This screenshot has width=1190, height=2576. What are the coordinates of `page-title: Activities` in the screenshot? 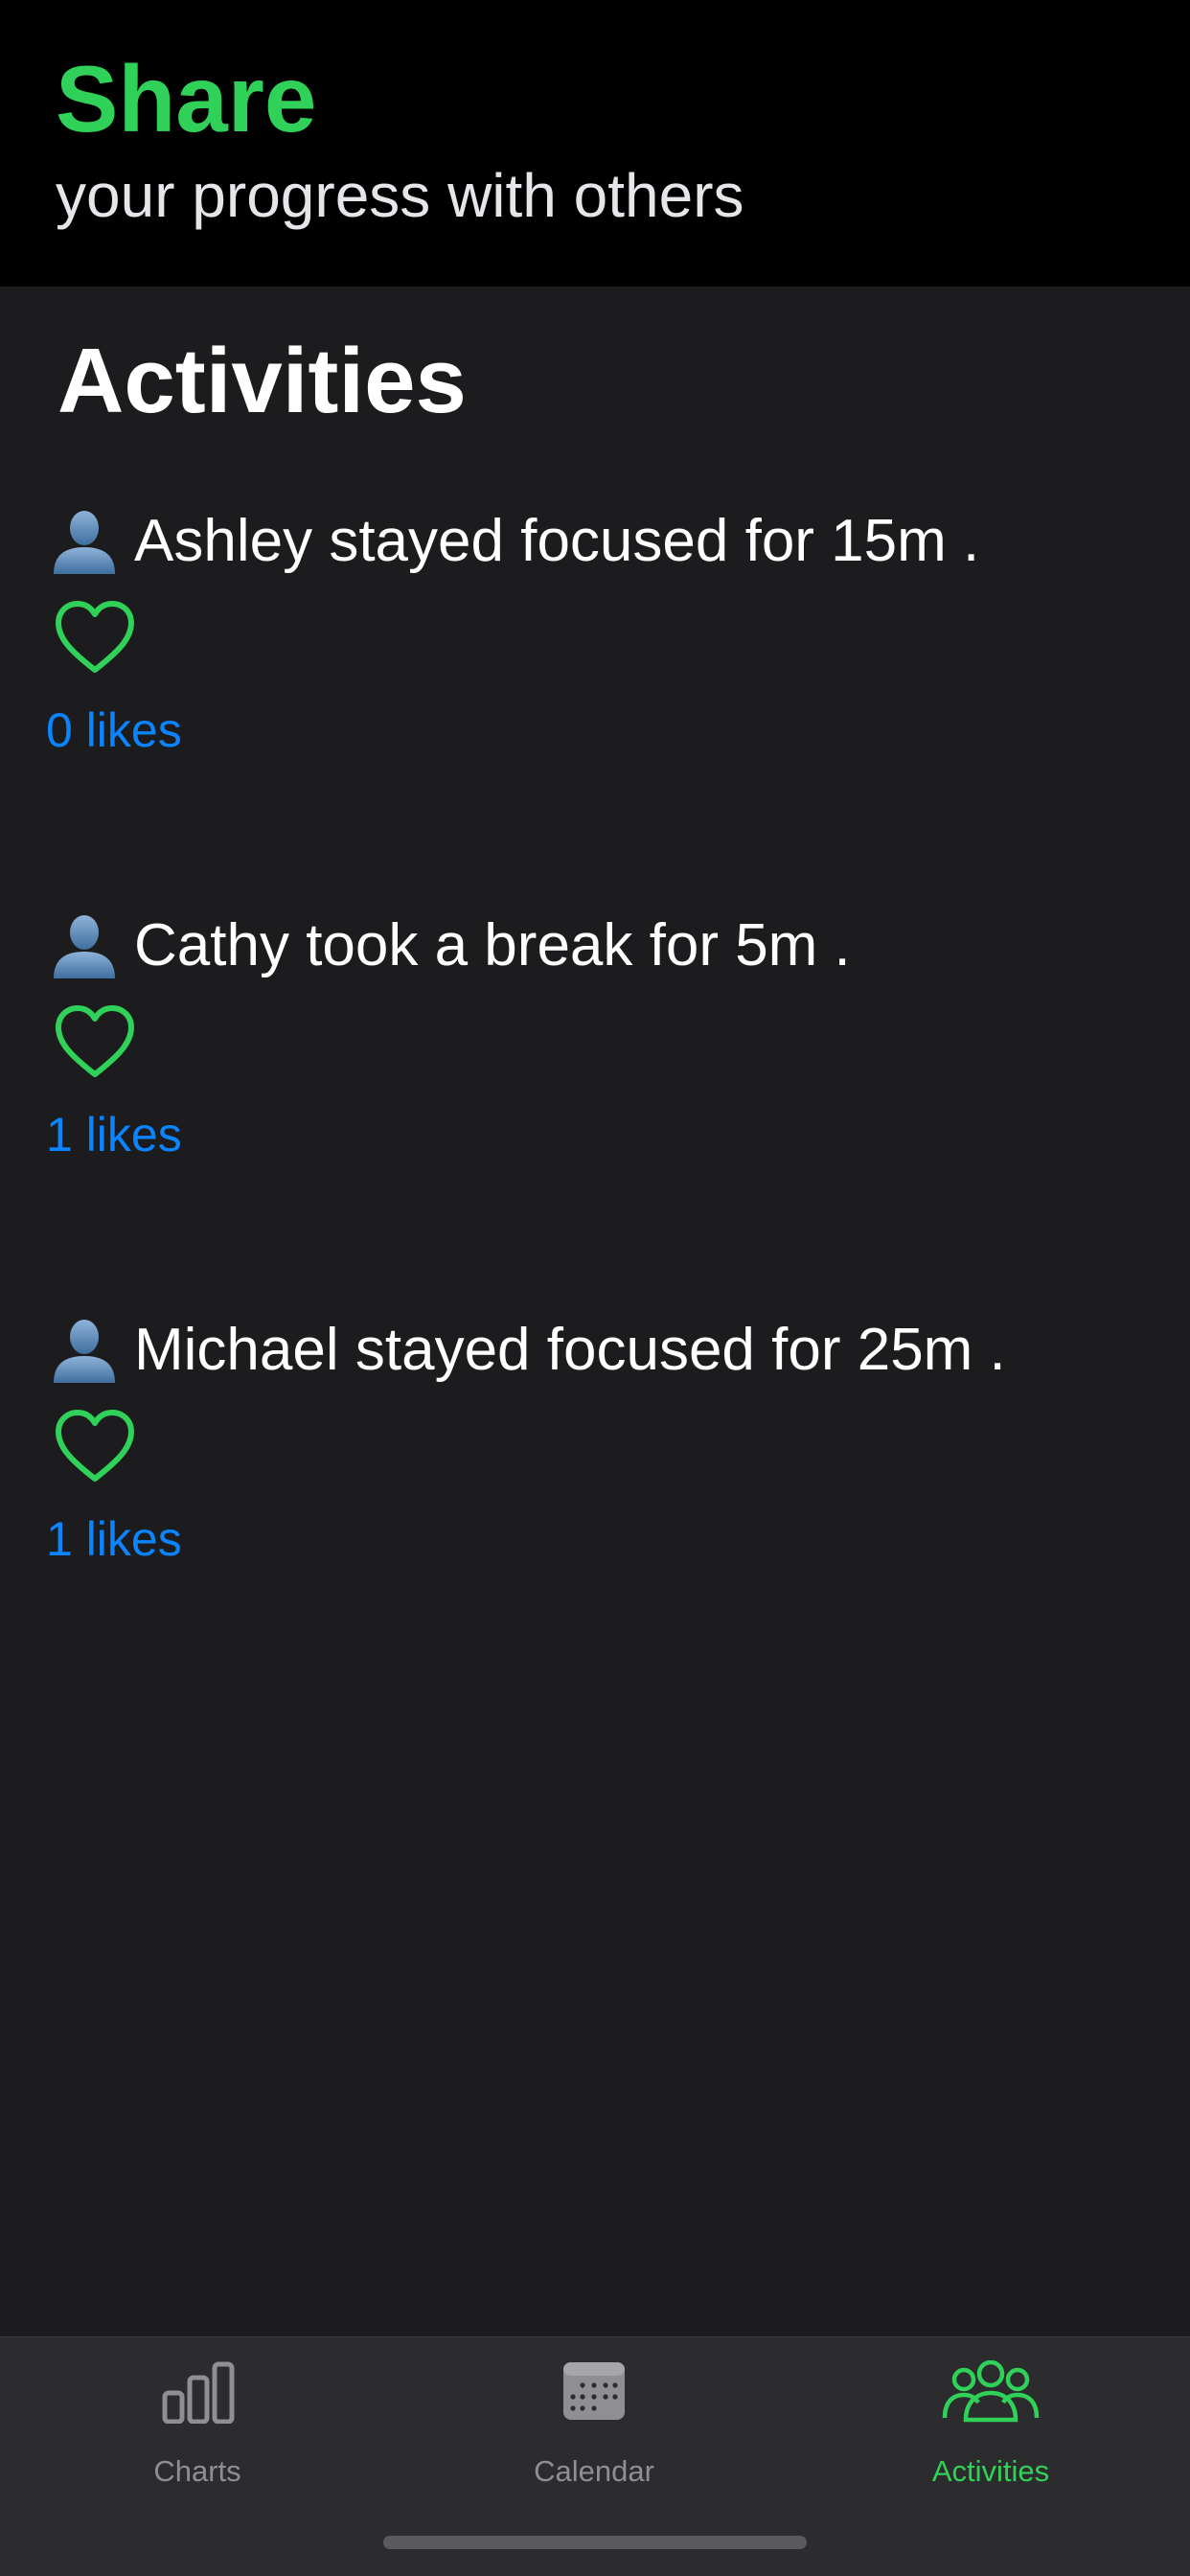 It's located at (262, 381).